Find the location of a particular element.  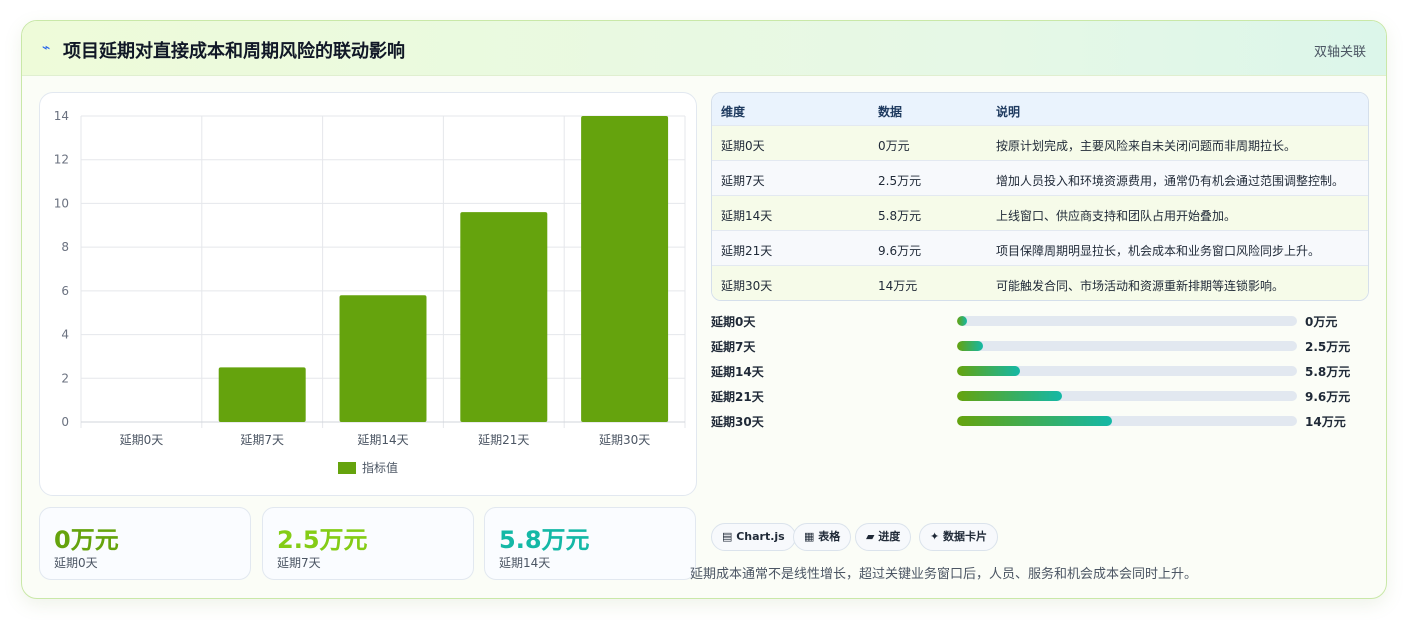

table-row: 延期0天 0万元 按原计划完成，主要风险来自未关闭问题而非周期拉长。 is located at coordinates (1040, 143).